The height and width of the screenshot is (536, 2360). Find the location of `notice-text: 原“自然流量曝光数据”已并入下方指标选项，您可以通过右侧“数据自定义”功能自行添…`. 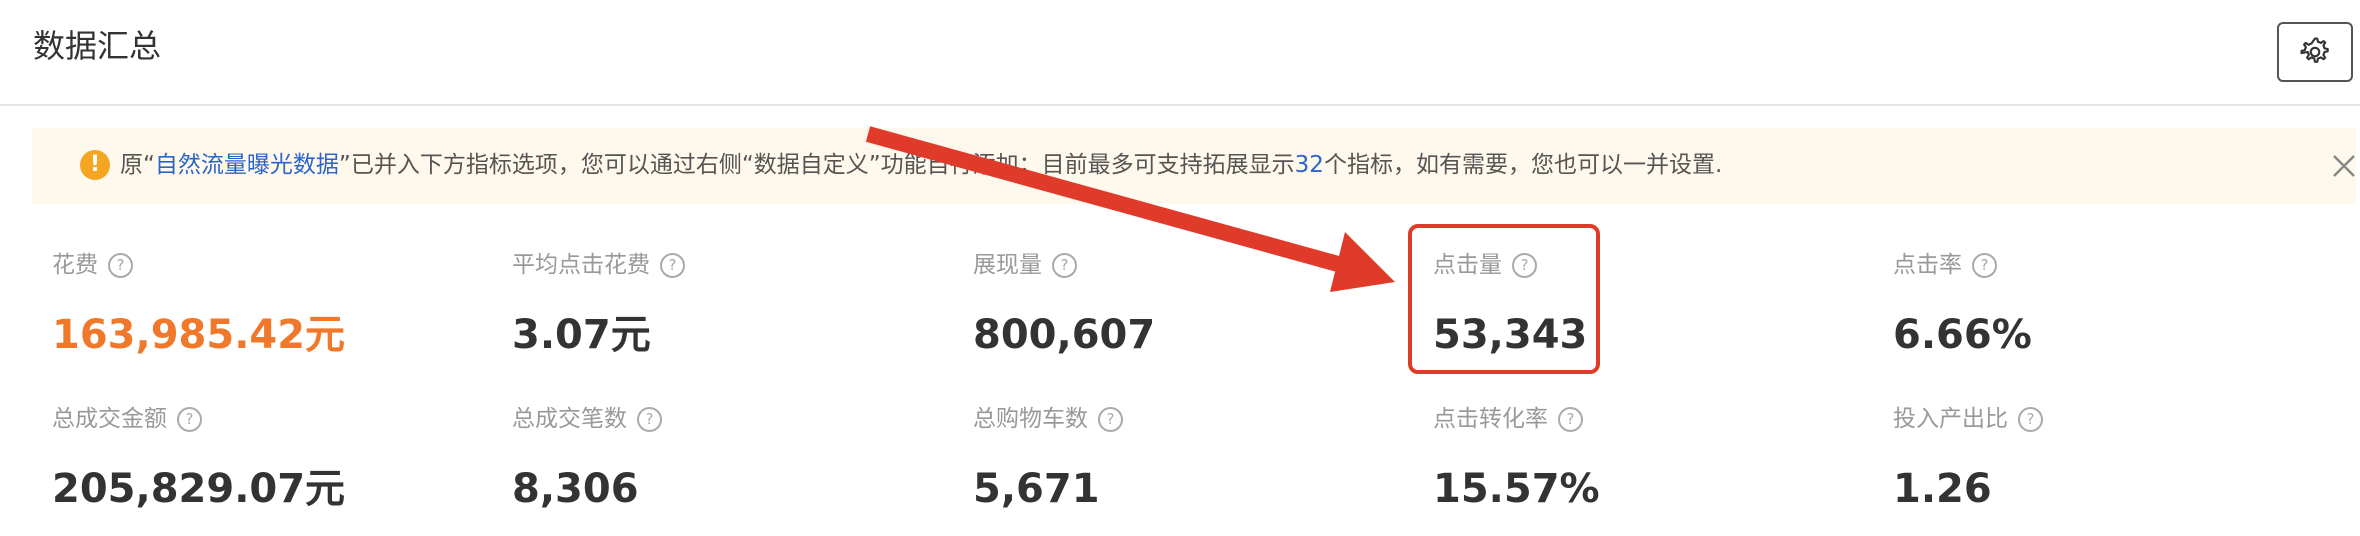

notice-text: 原“自然流量曝光数据”已并入下方指标选项，您可以通过右侧“数据自定义”功能自行添… is located at coordinates (921, 165).